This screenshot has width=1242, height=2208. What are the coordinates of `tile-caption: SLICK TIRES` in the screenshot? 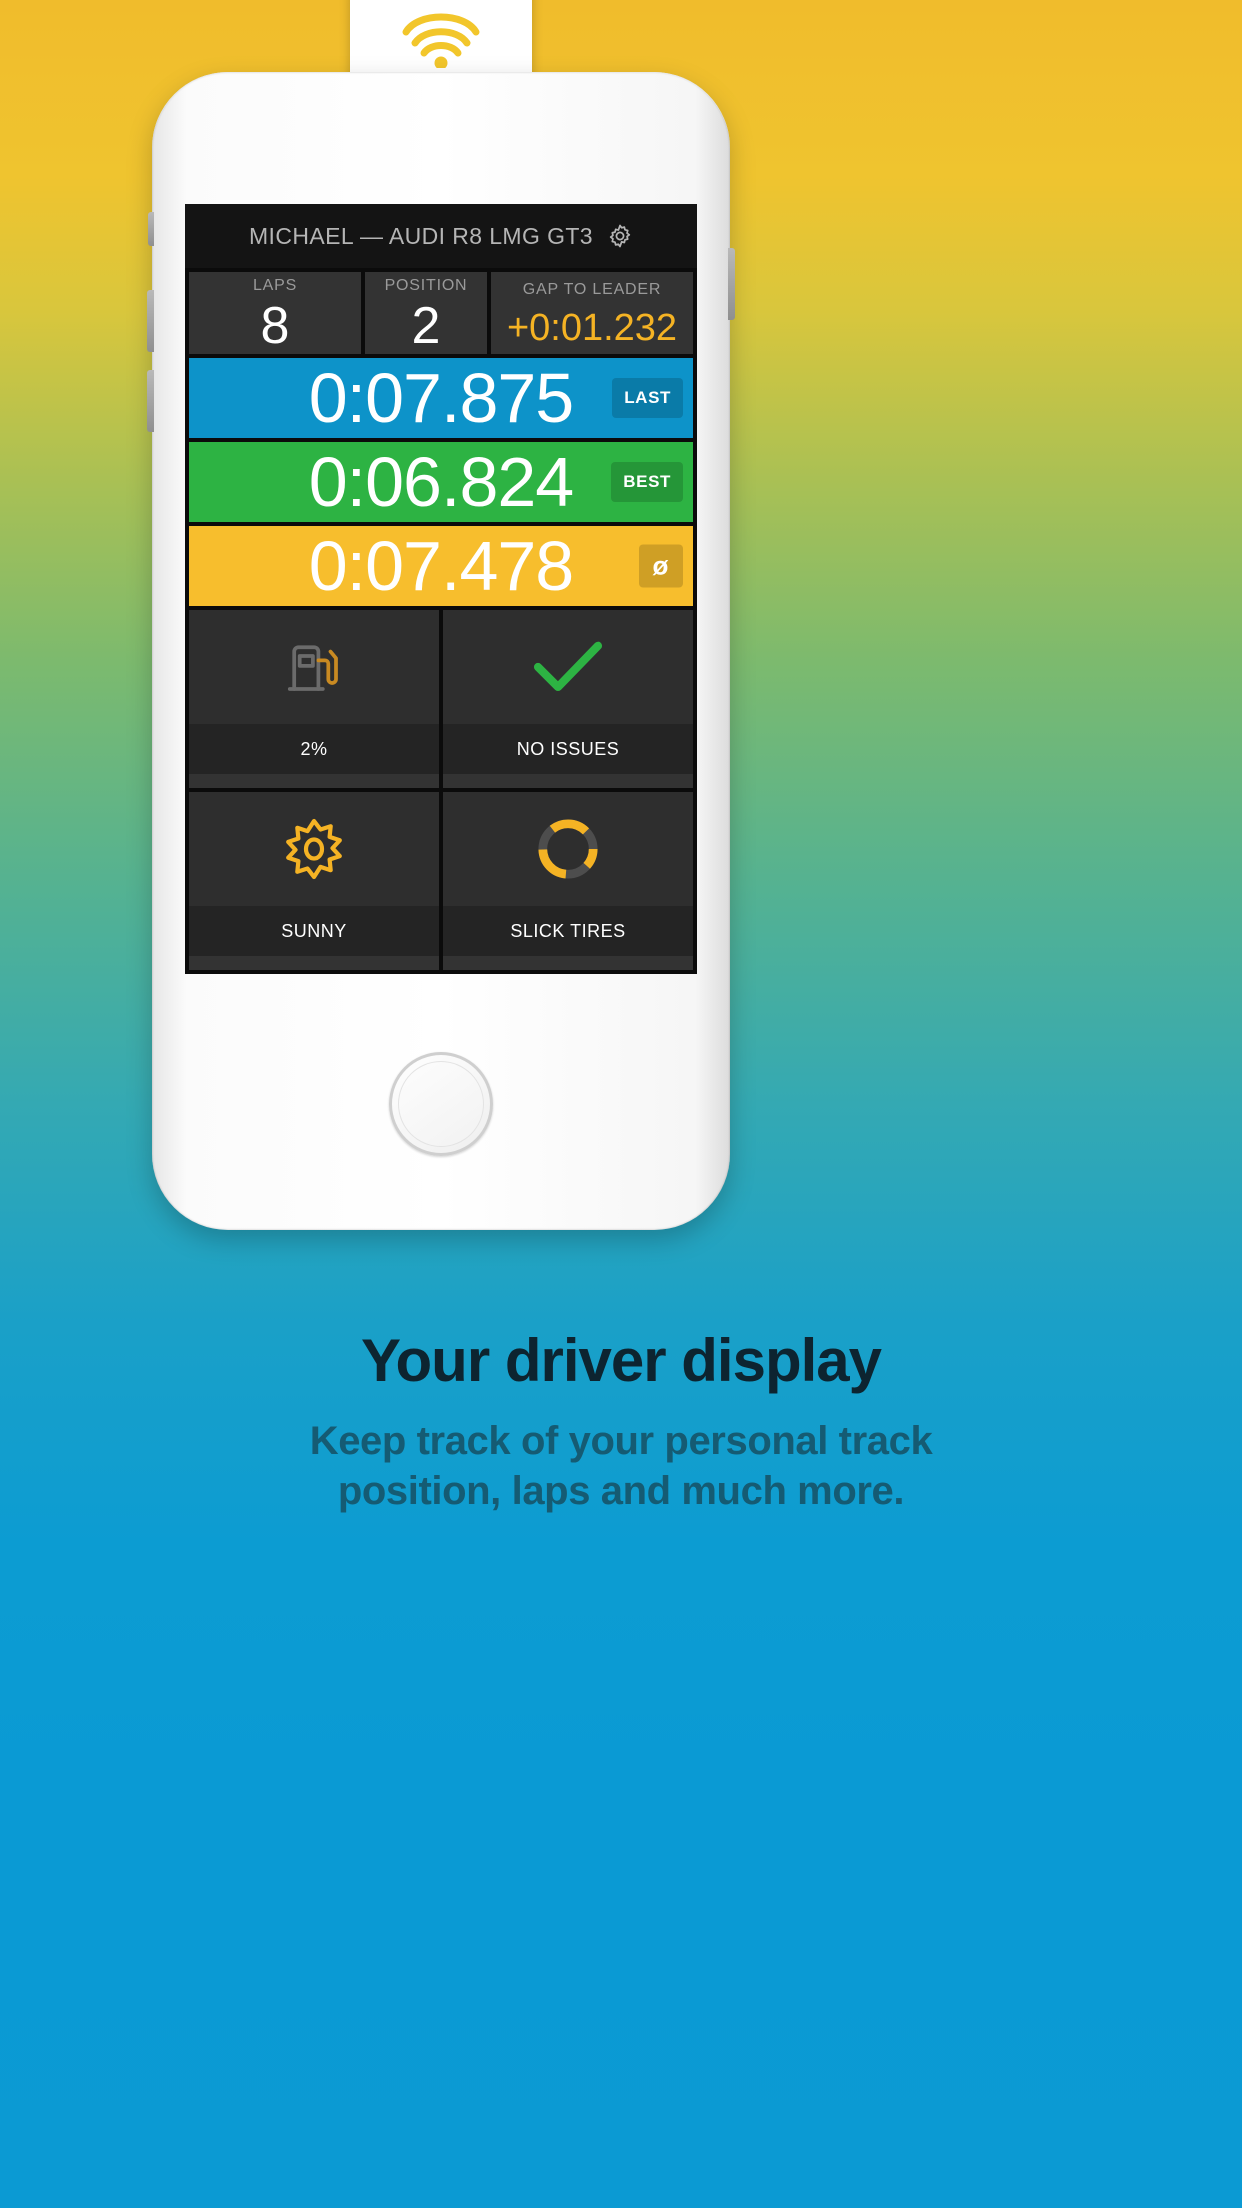 It's located at (568, 931).